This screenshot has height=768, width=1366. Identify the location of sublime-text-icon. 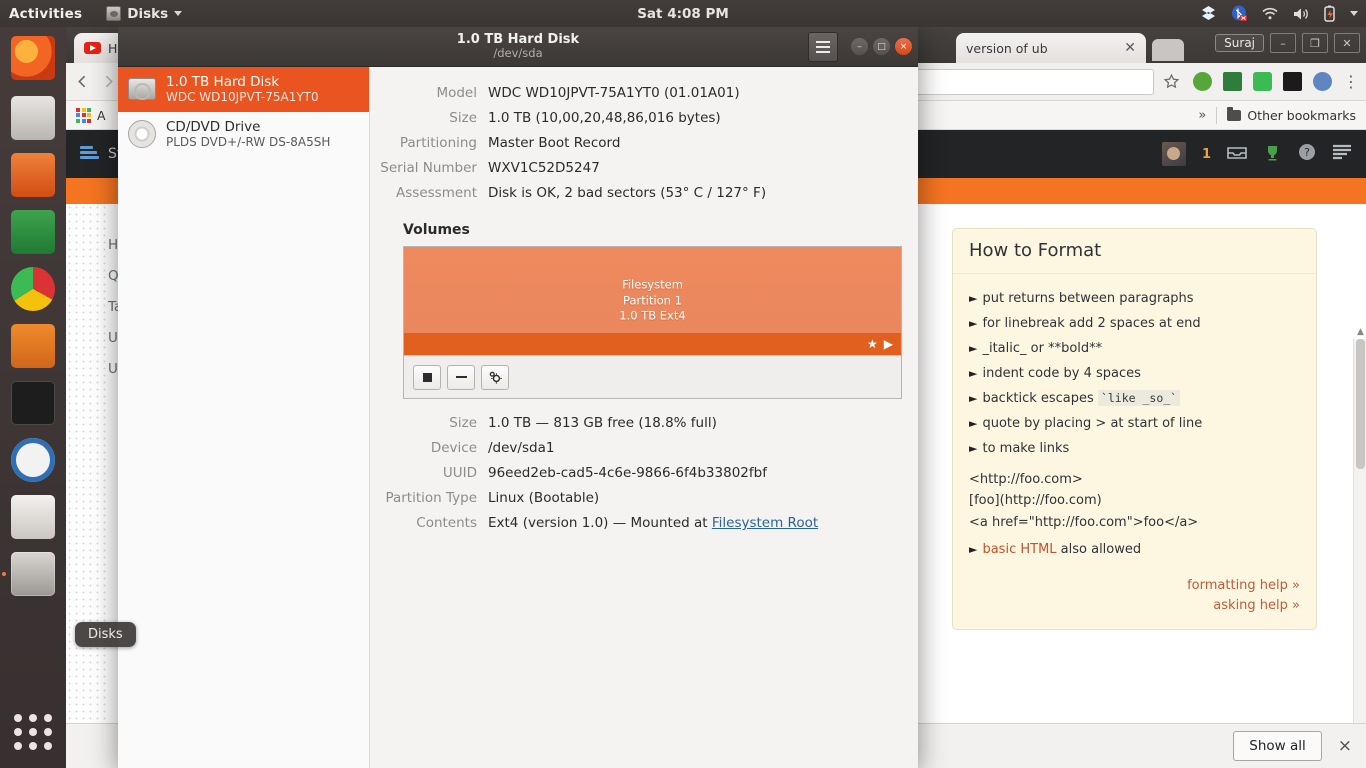
(33, 345).